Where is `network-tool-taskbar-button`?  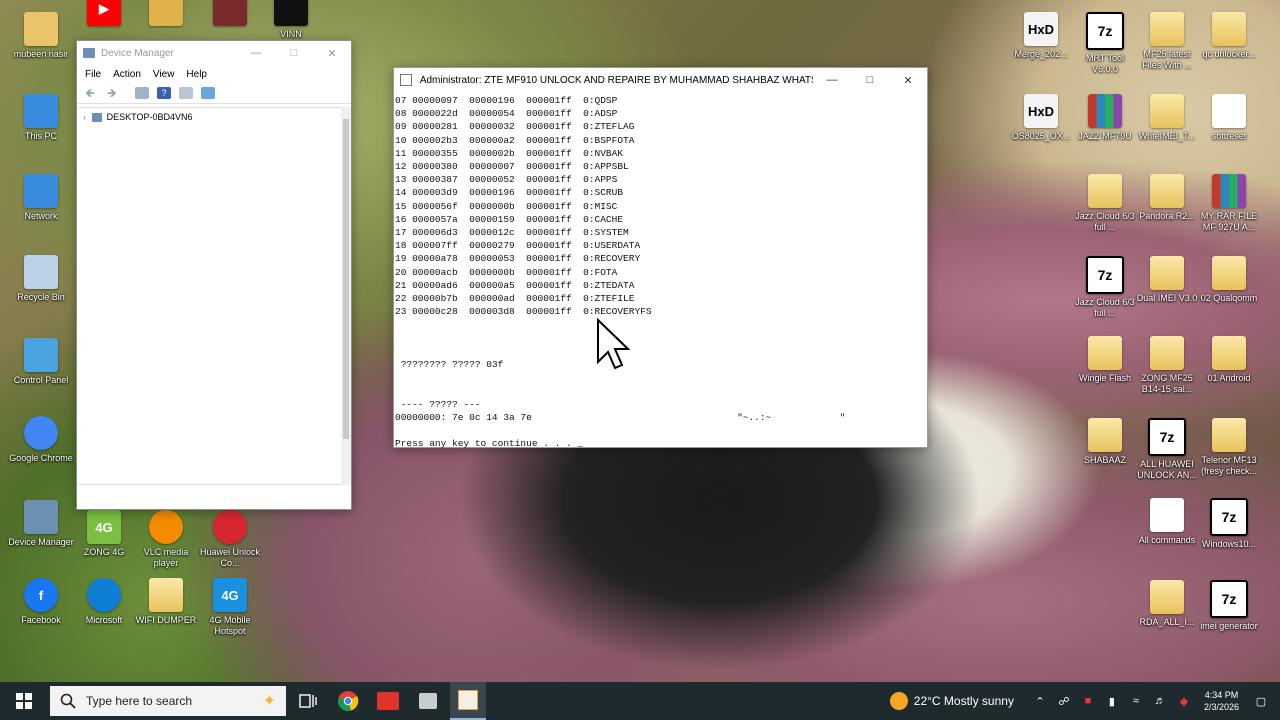
network-tool-taskbar-button is located at coordinates (428, 701).